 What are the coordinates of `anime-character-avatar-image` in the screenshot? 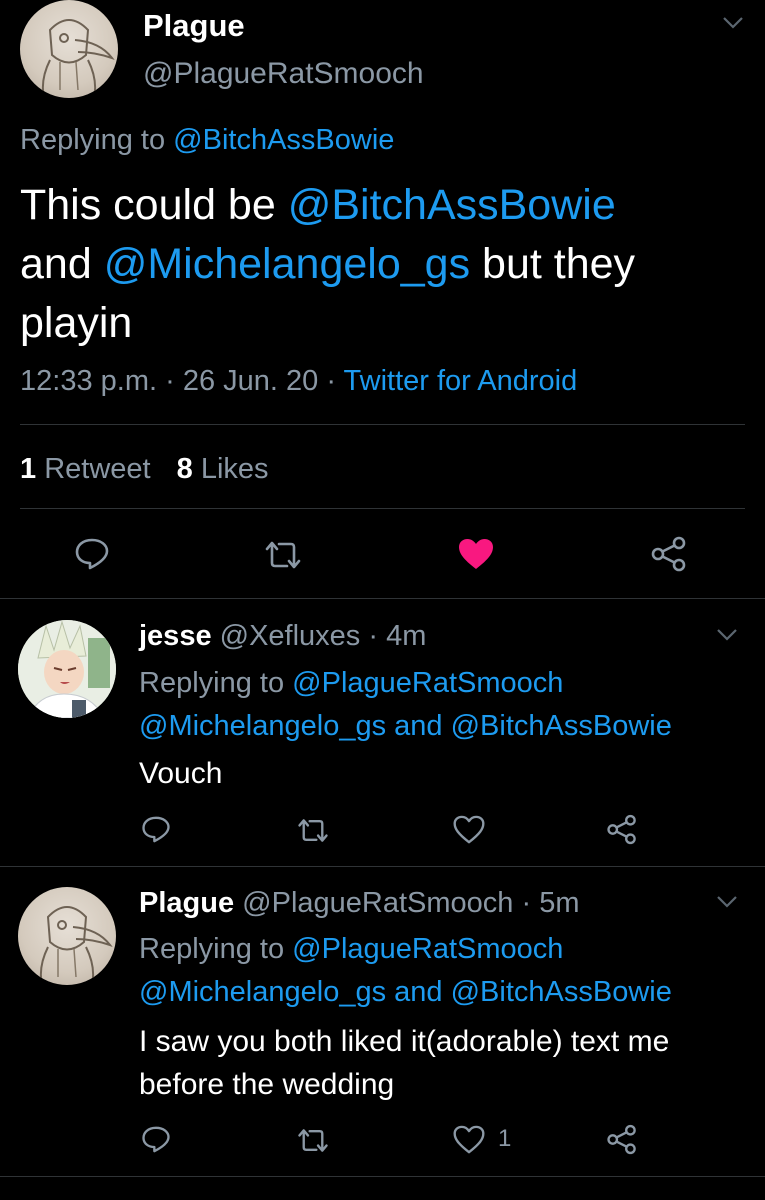 It's located at (67, 669).